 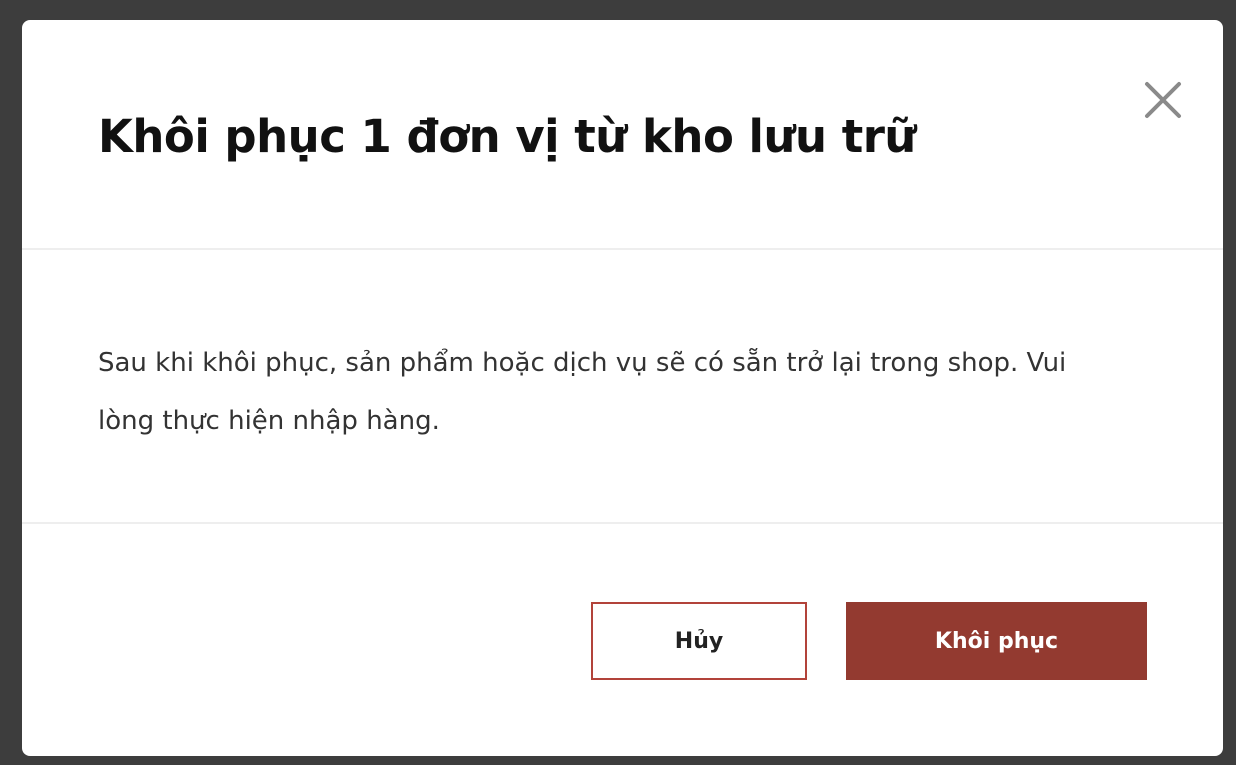 I want to click on restore-button: Khôi phục, so click(x=996, y=641).